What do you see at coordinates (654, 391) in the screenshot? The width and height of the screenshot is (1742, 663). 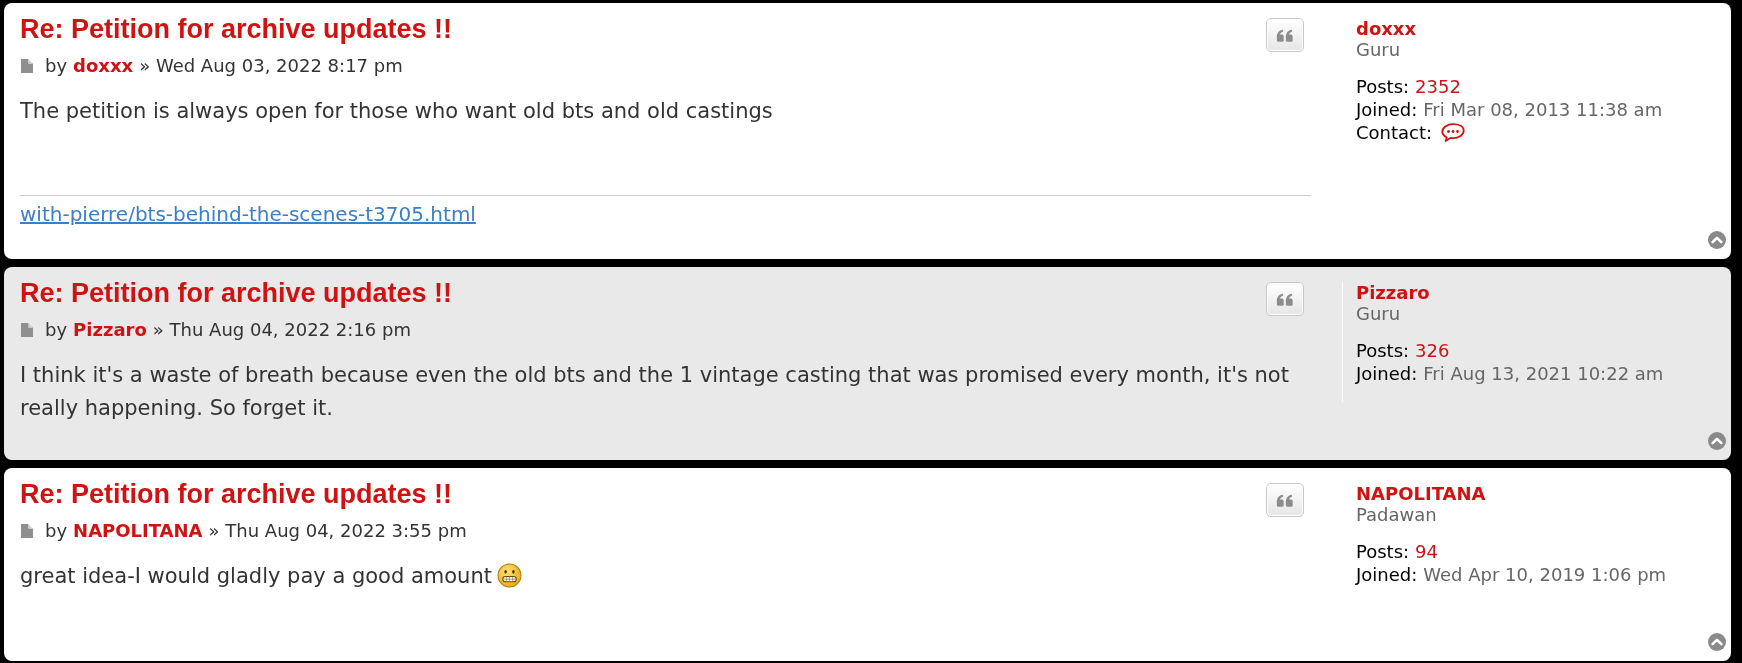 I see `post-text: I think it's a waste of breath because even the old bts and the 1 vintage casting that was promised every month, it's not really happening. So forget it.` at bounding box center [654, 391].